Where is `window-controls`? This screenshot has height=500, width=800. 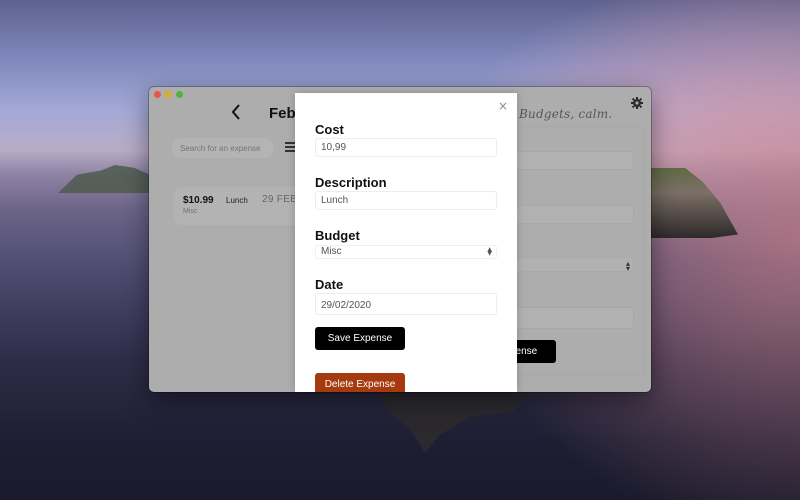 window-controls is located at coordinates (168, 94).